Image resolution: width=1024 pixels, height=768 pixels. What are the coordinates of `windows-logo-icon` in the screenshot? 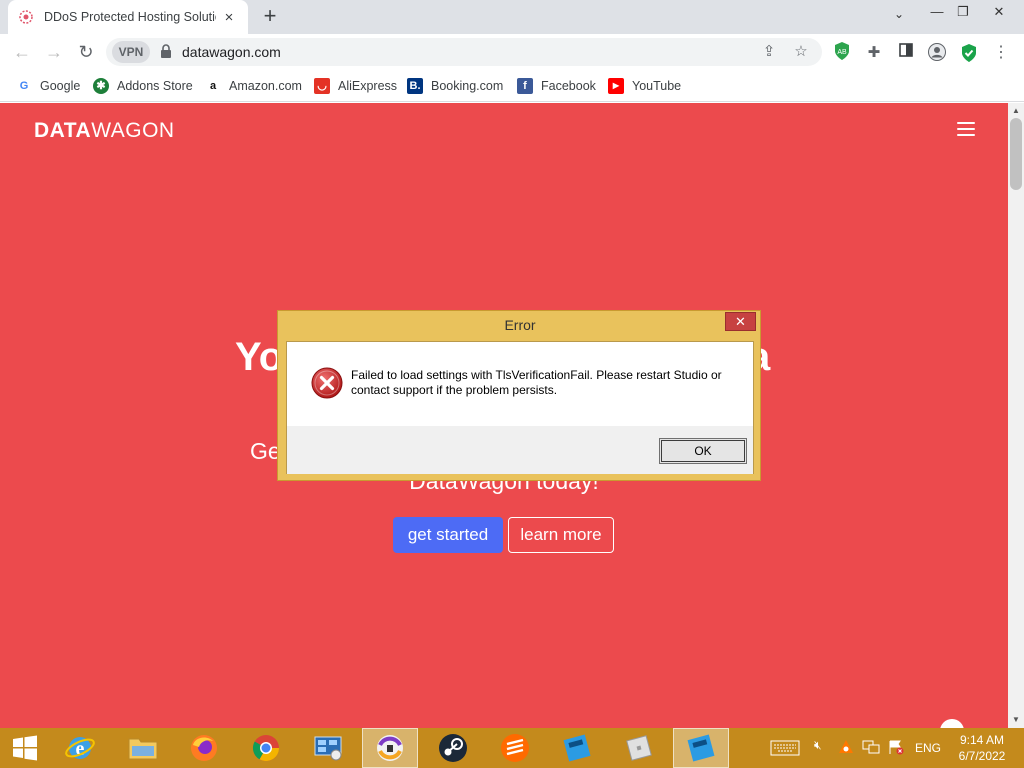 It's located at (25, 748).